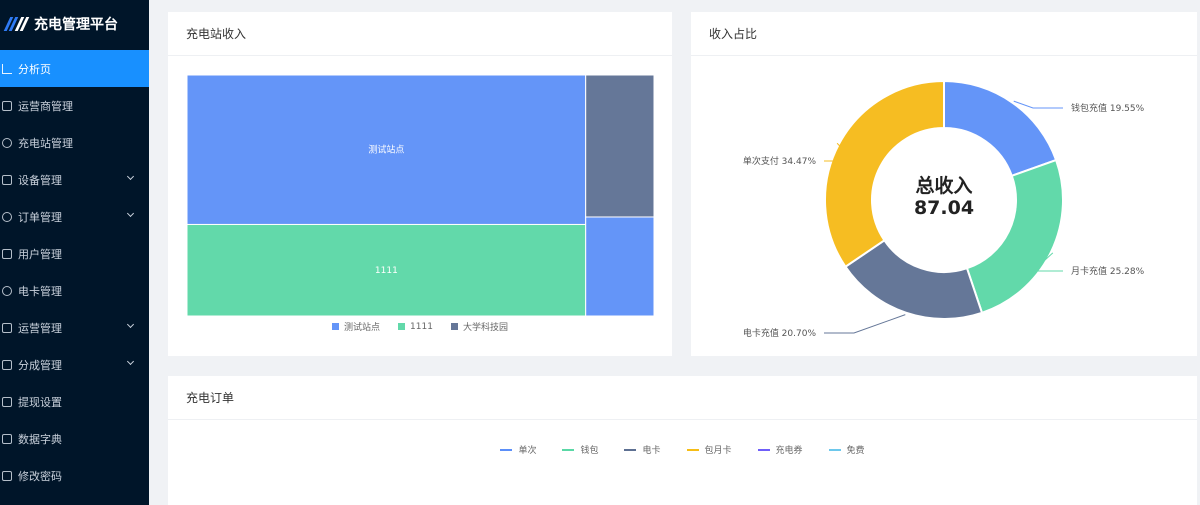 Image resolution: width=1200 pixels, height=505 pixels. I want to click on user-icon, so click(7, 253).